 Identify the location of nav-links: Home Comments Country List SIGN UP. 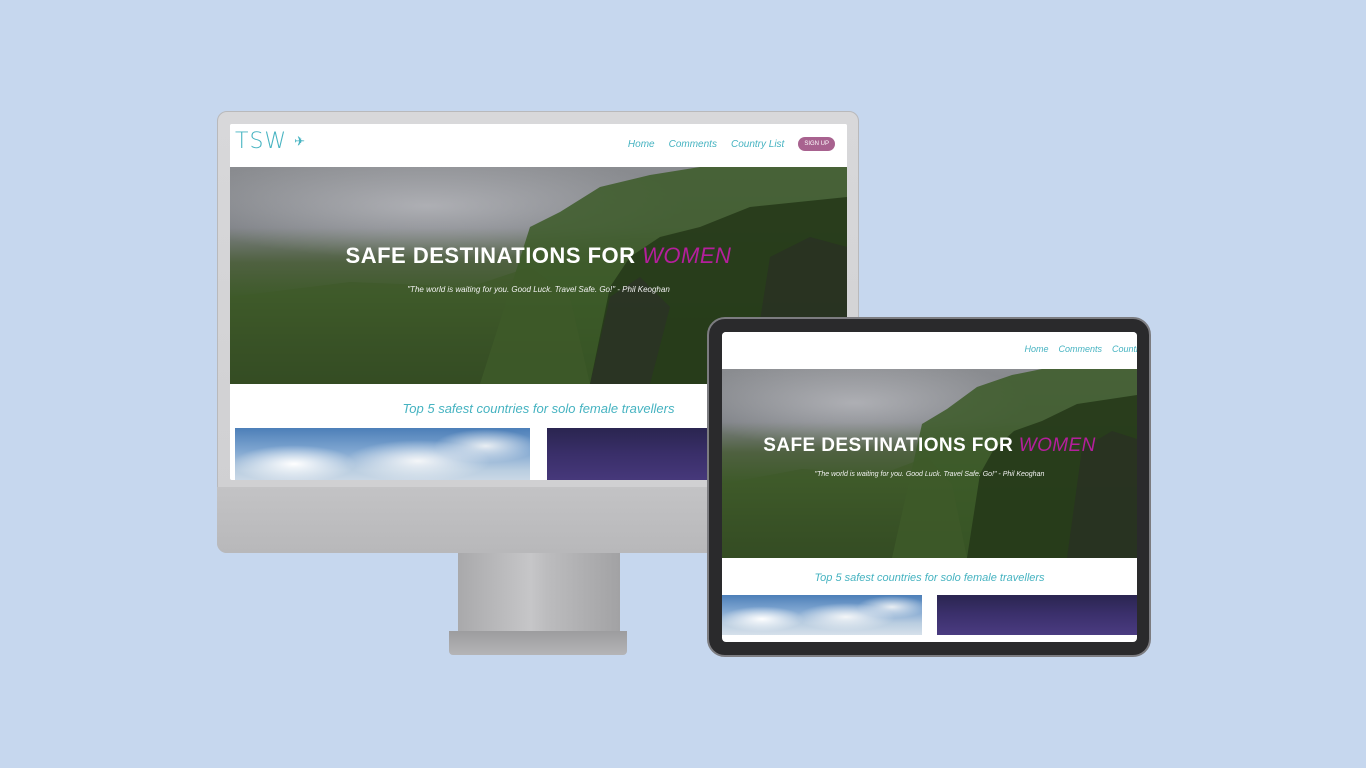
(731, 144).